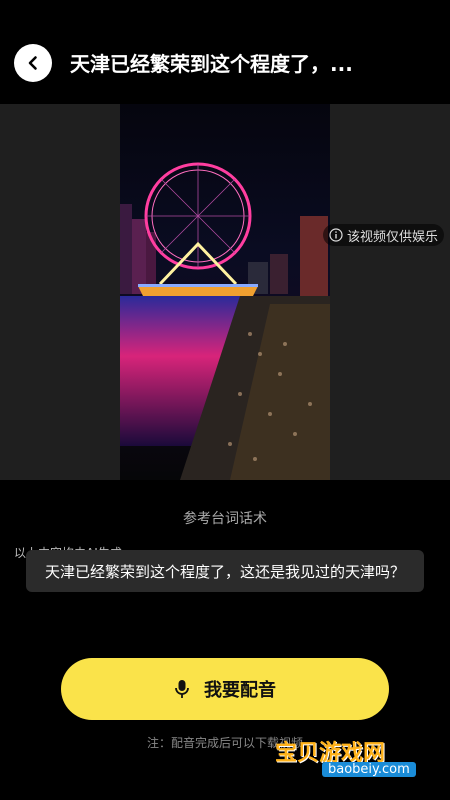 Image resolution: width=450 pixels, height=800 pixels. What do you see at coordinates (336, 235) in the screenshot?
I see `info-icon` at bounding box center [336, 235].